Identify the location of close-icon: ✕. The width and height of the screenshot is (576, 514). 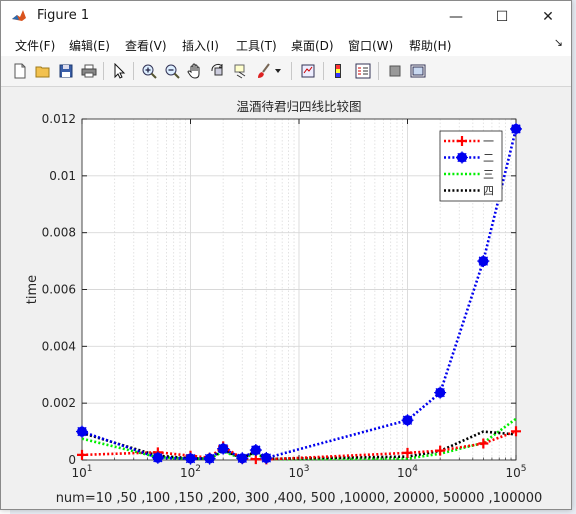
(548, 16).